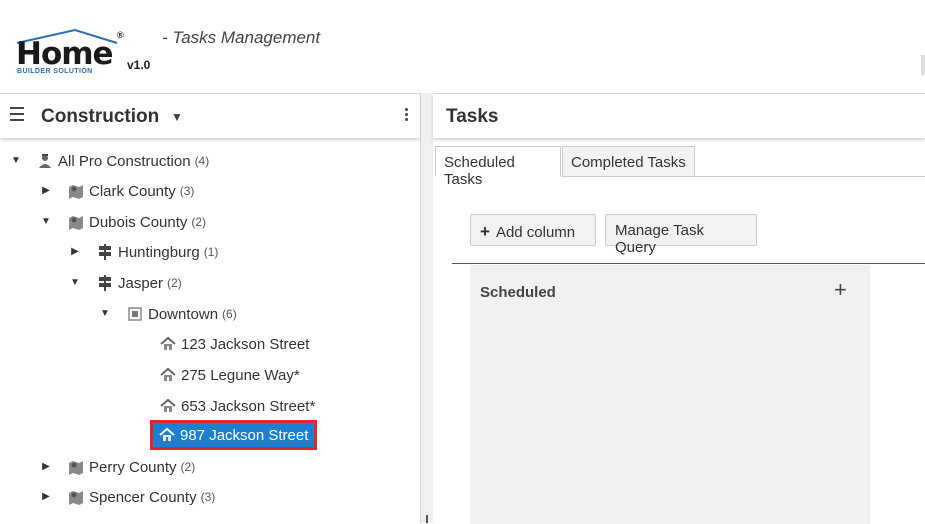 The width and height of the screenshot is (925, 524). I want to click on plus-icon: +, so click(485, 231).